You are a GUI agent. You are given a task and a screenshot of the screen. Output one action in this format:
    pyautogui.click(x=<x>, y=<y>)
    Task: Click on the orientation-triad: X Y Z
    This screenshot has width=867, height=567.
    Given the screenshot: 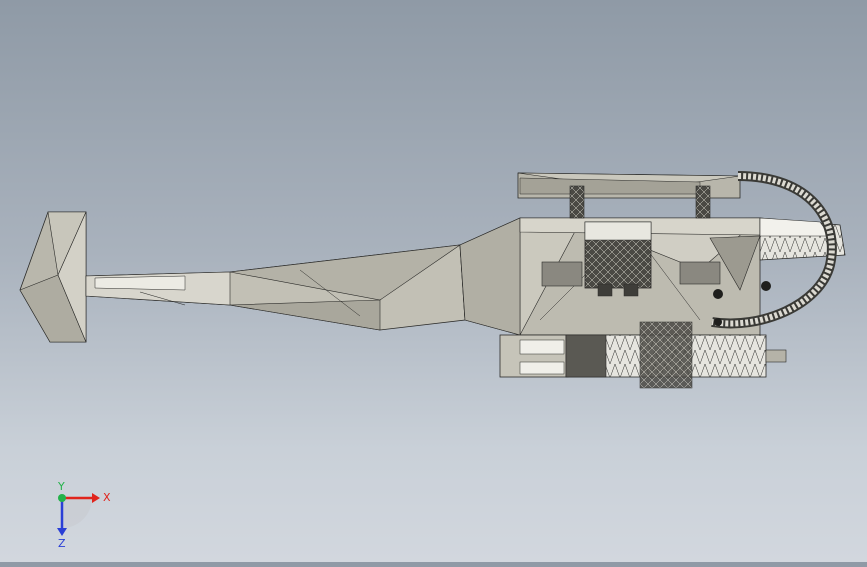 What is the action you would take?
    pyautogui.click(x=84, y=515)
    